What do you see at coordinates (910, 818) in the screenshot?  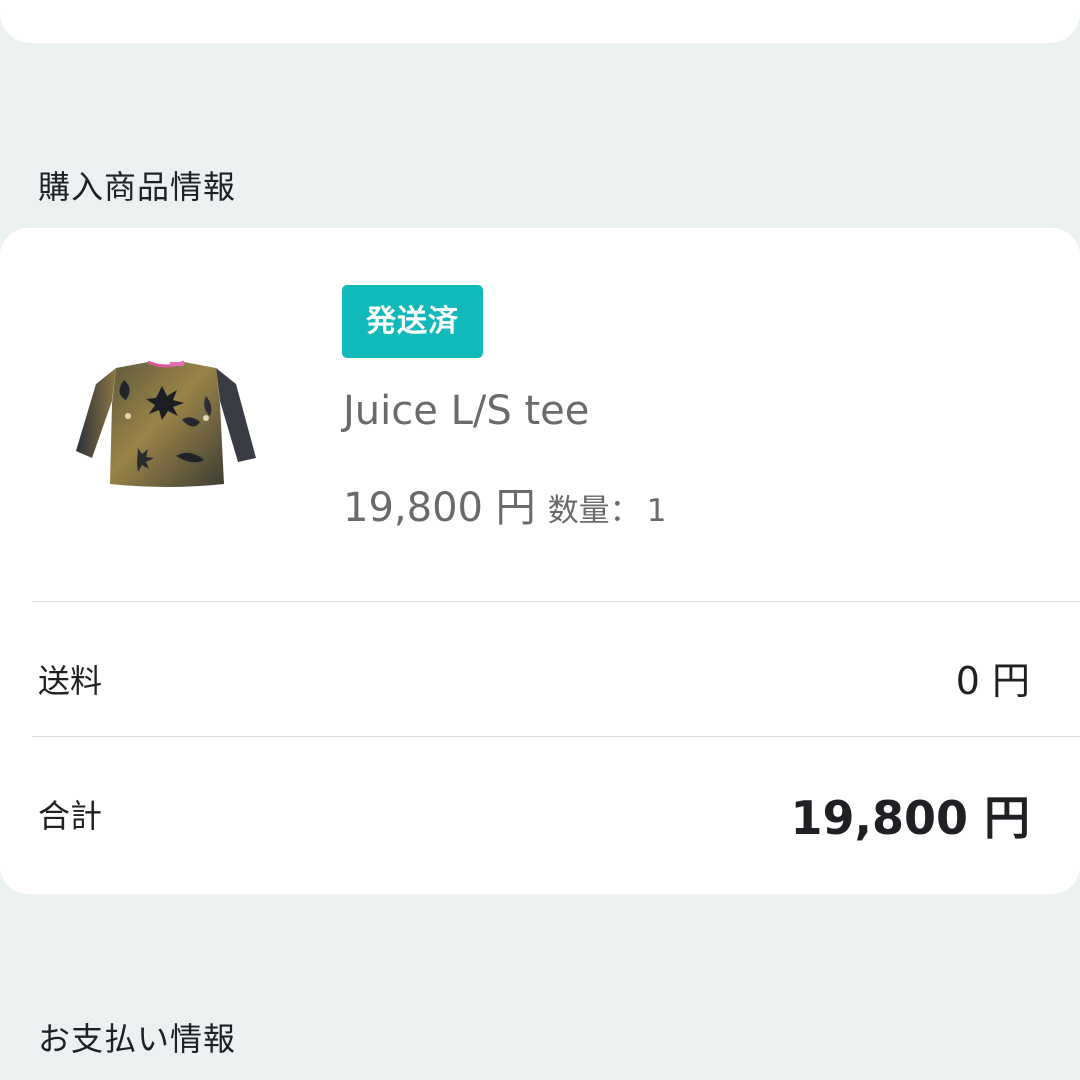 I see `total-value: 19,800 円` at bounding box center [910, 818].